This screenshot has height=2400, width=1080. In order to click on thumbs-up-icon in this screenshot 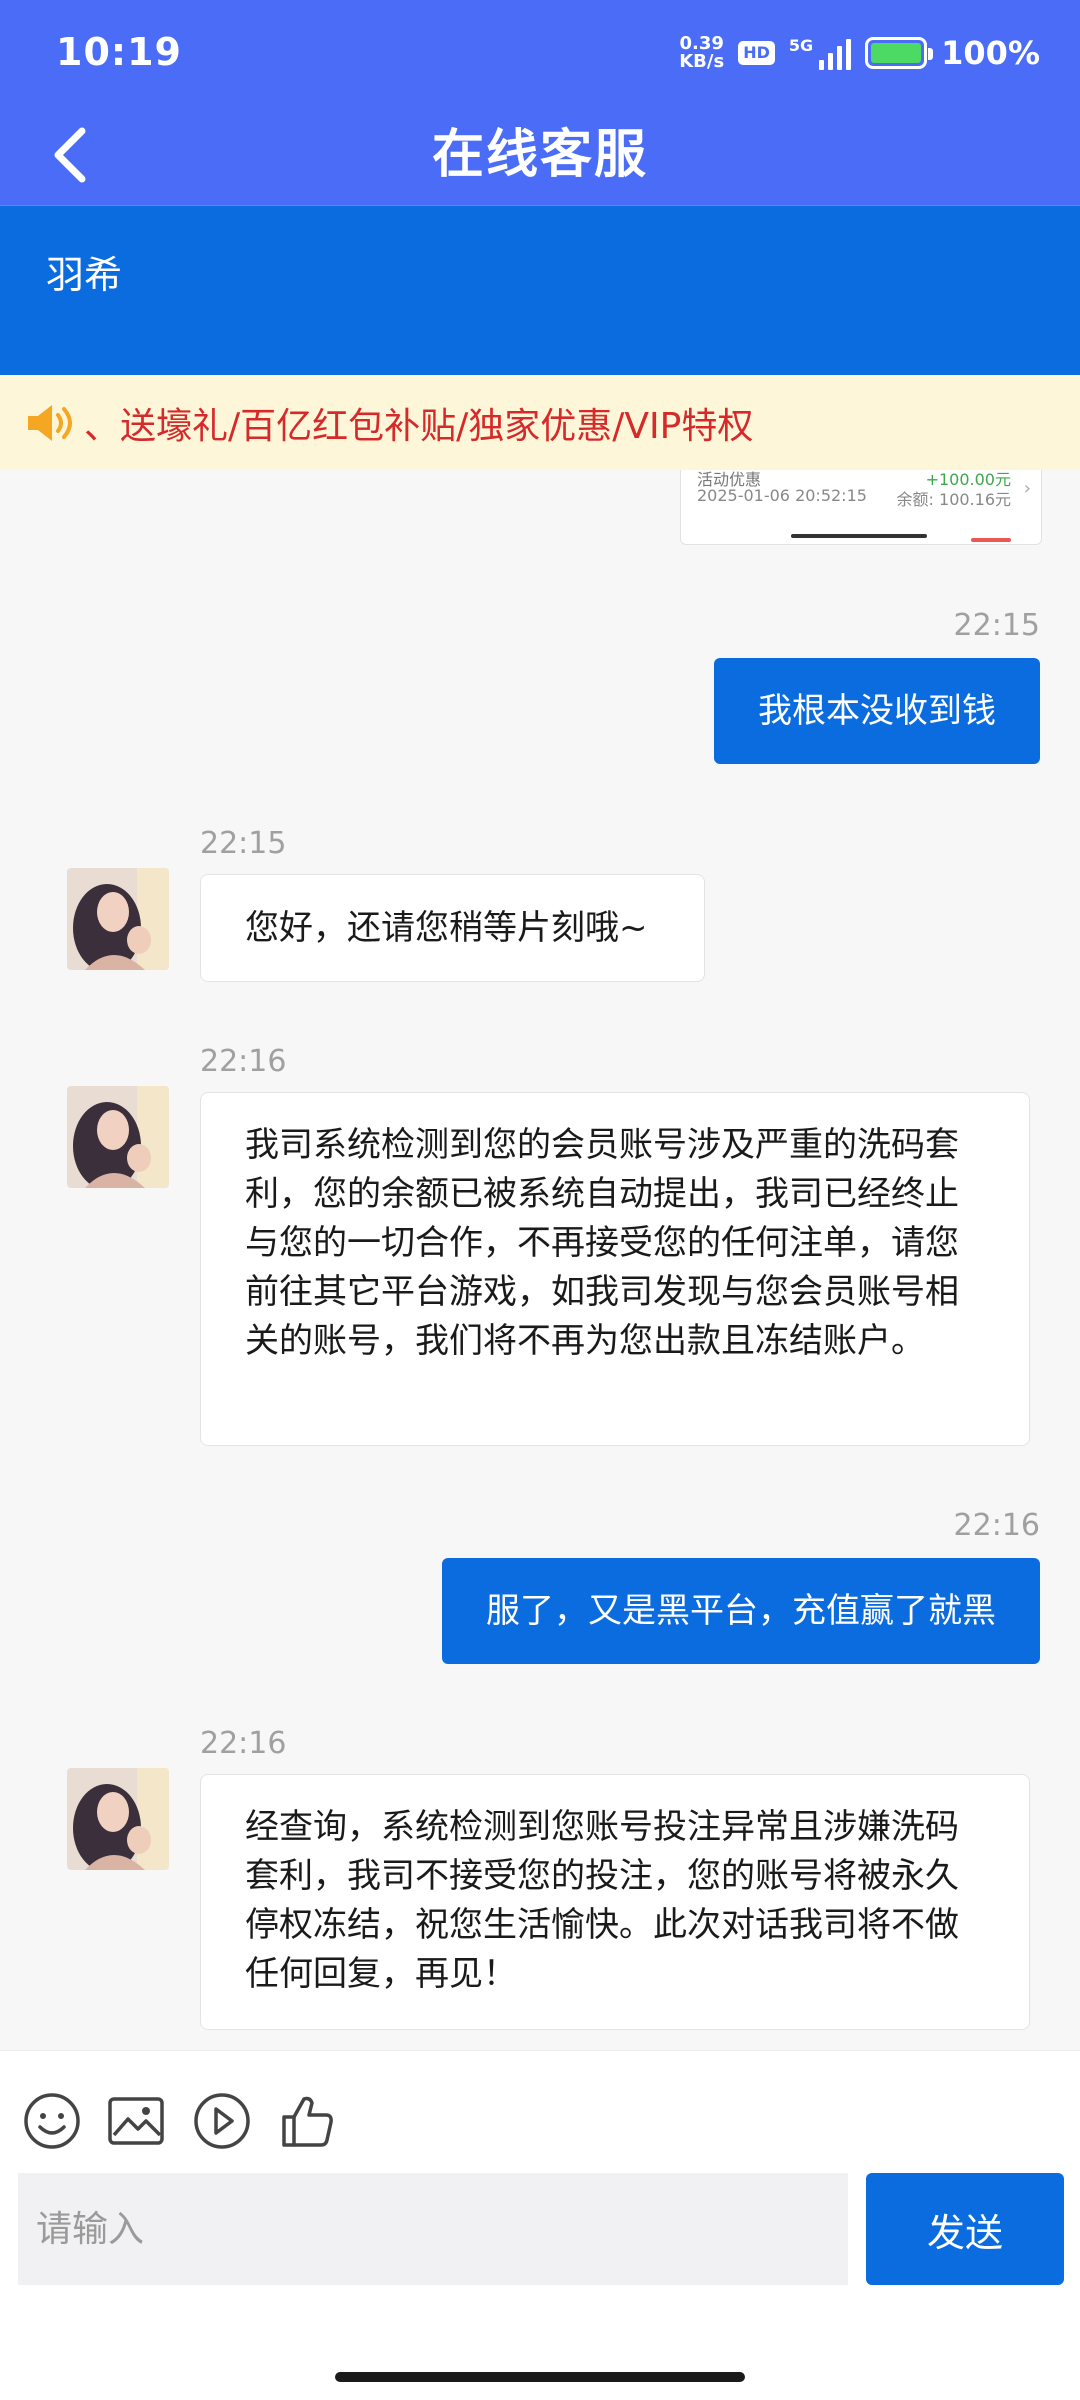, I will do `click(308, 2121)`.